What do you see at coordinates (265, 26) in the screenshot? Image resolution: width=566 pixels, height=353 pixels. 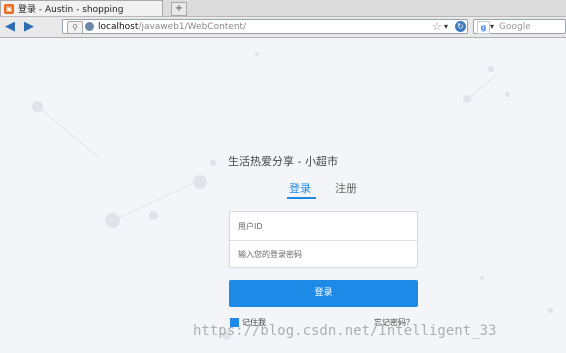 I see `address-bar: ⚲ localhost/javaweb1/WebContent/ ☆ ▾ ↻` at bounding box center [265, 26].